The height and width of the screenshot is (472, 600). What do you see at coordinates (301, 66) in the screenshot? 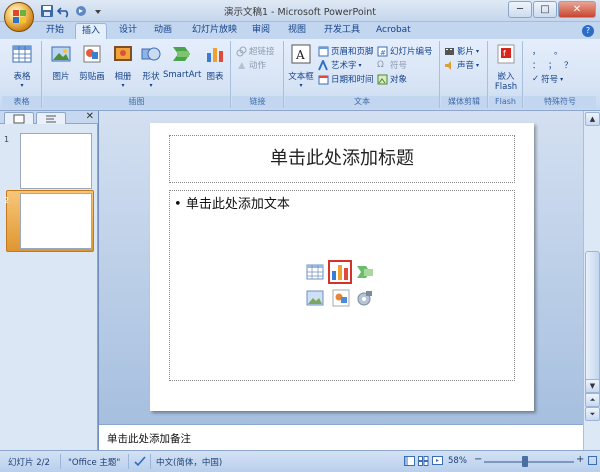
I see `textbox-button: A 文本框 ▾` at bounding box center [301, 66].